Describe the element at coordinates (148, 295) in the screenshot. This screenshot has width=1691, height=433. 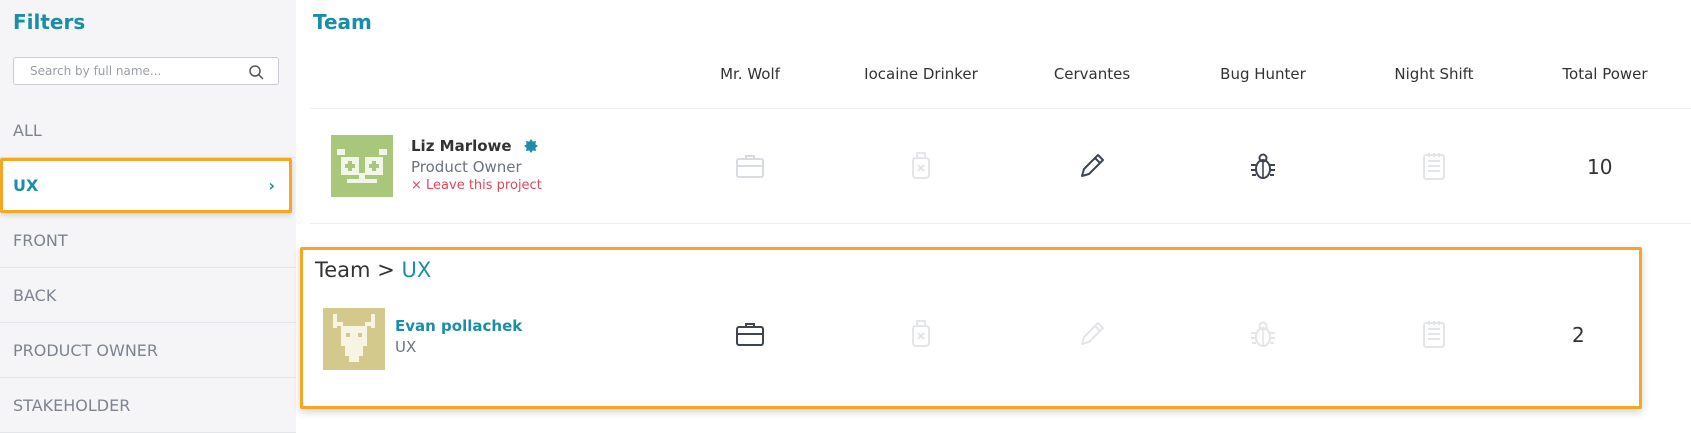
I see `filter-item-back: BACK` at that location.